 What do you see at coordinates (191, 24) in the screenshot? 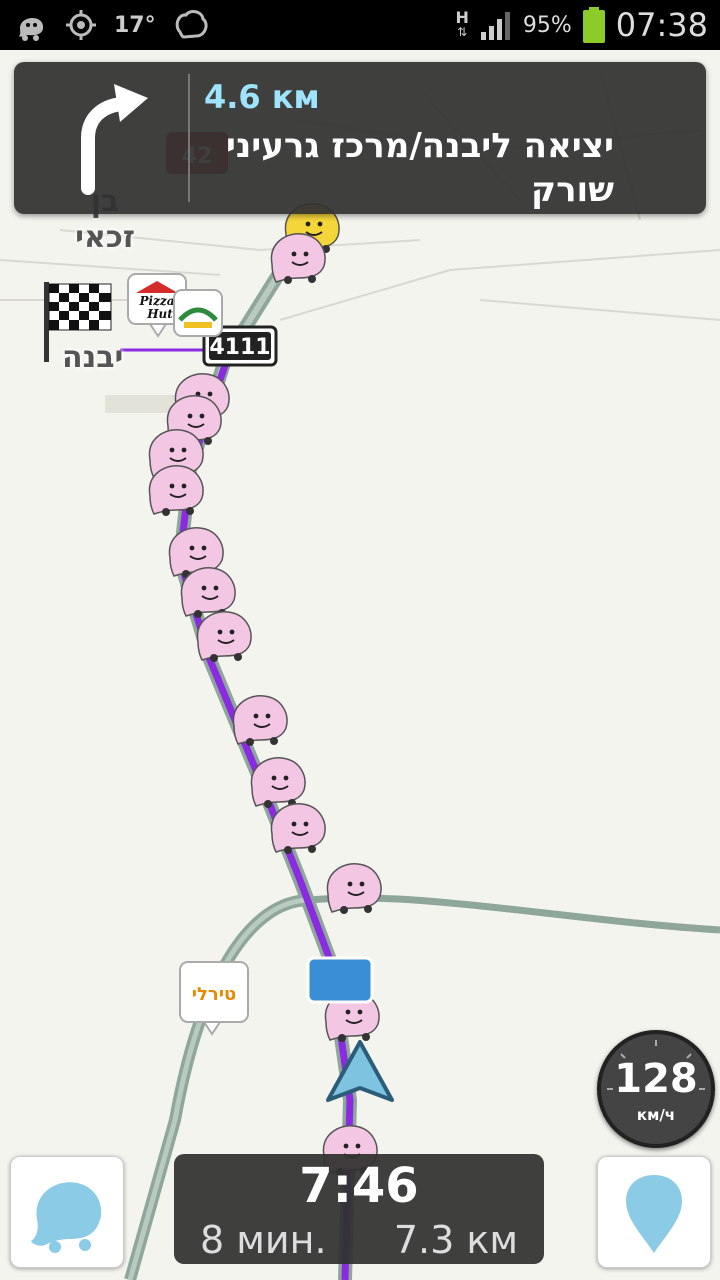
I see `weather-cloud-icon` at bounding box center [191, 24].